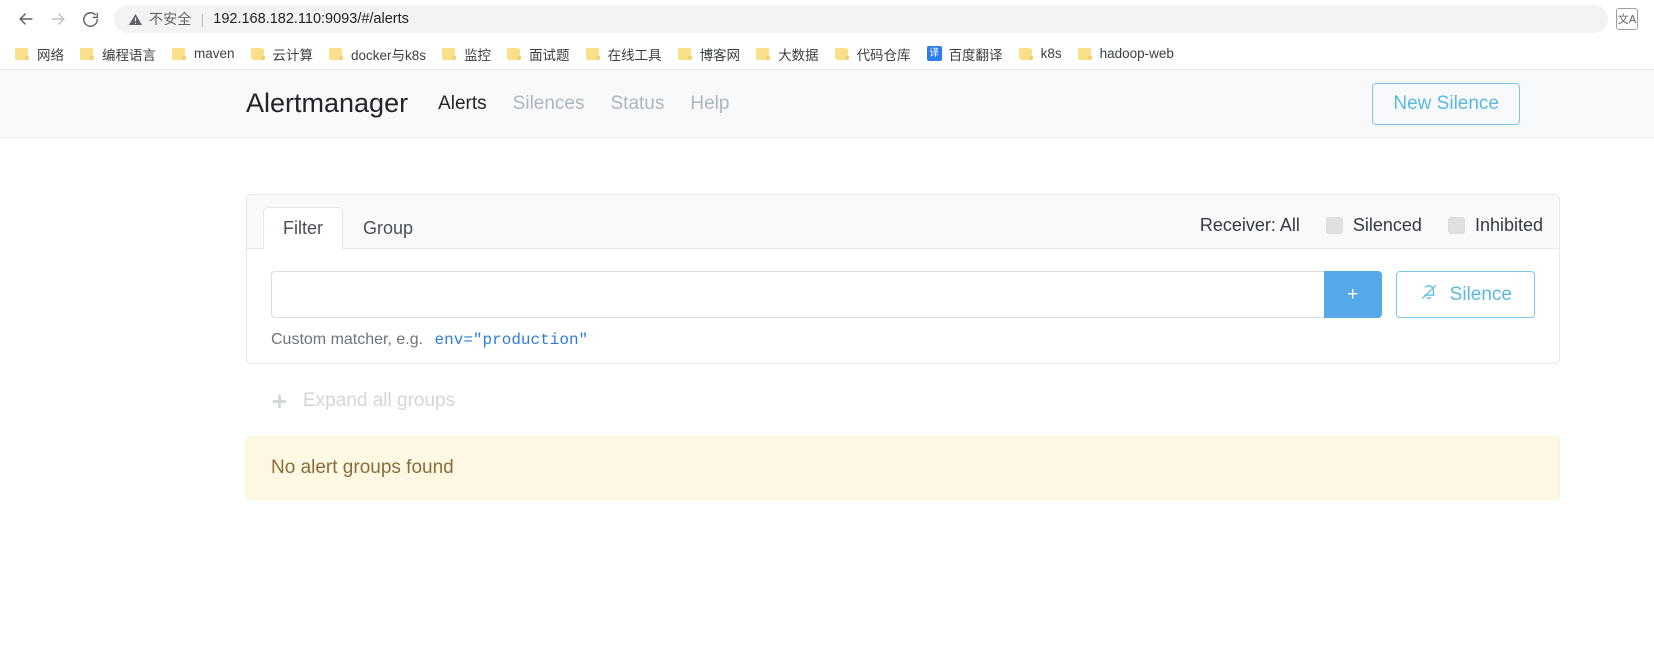  Describe the element at coordinates (1456, 225) in the screenshot. I see `inhibited-checkbox` at that location.